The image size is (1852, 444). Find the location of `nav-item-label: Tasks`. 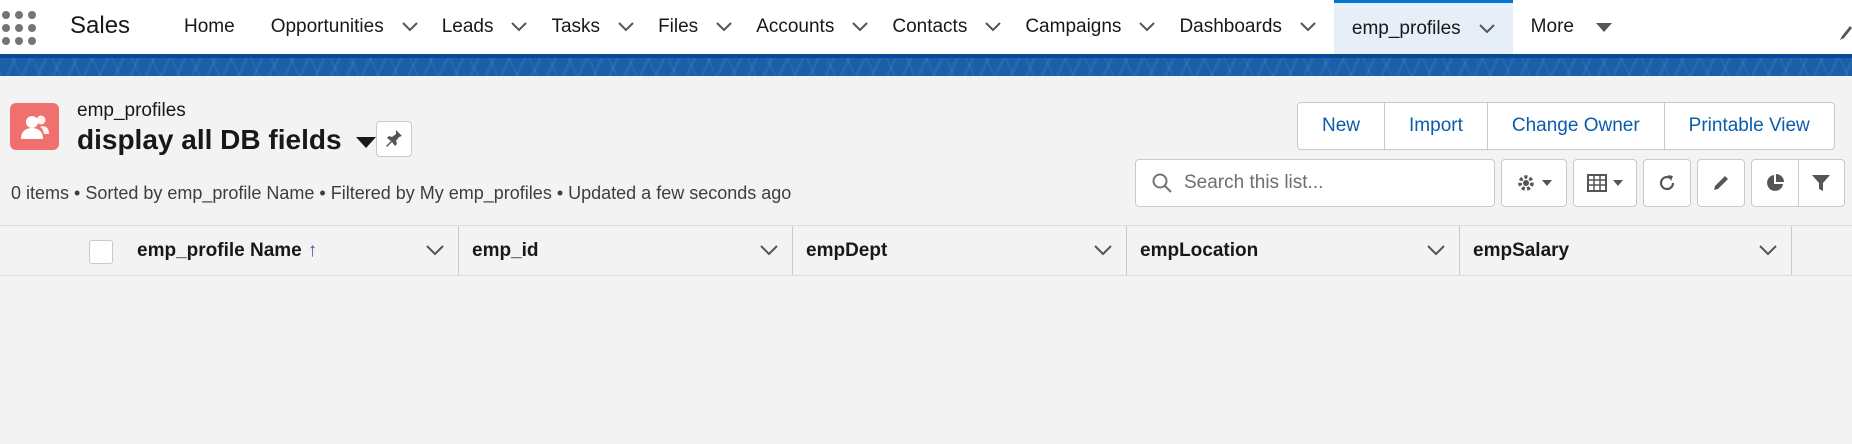

nav-item-label: Tasks is located at coordinates (576, 26).